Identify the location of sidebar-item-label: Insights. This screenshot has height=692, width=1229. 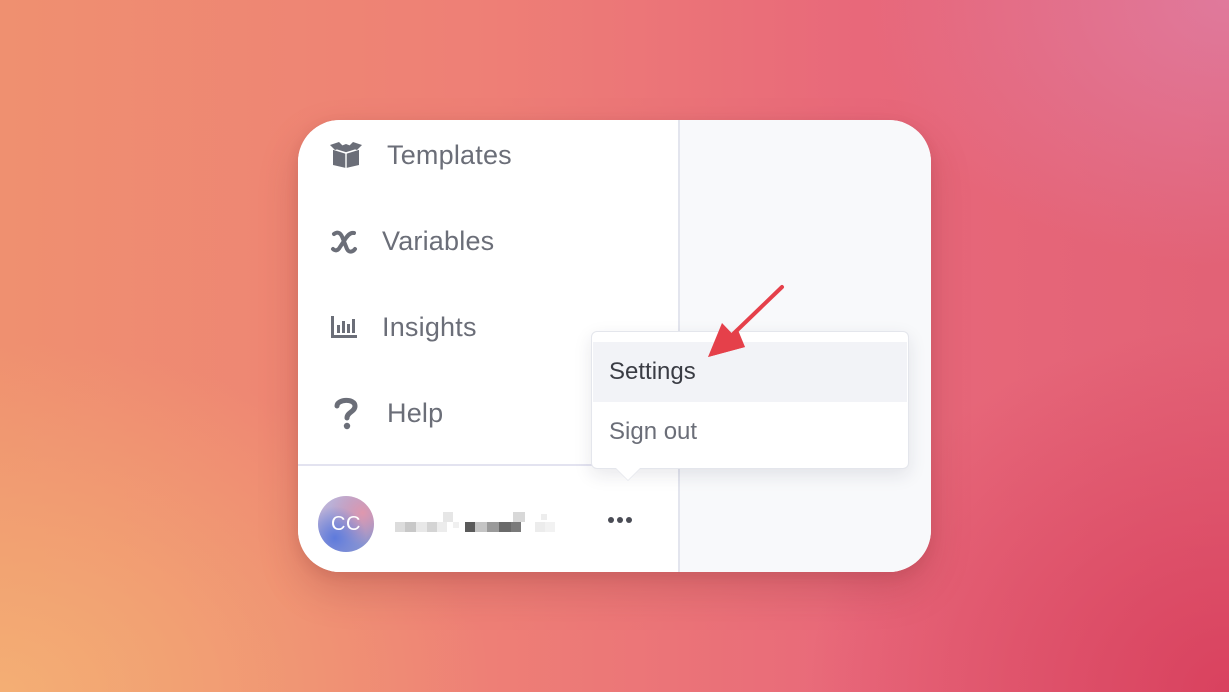
(429, 326).